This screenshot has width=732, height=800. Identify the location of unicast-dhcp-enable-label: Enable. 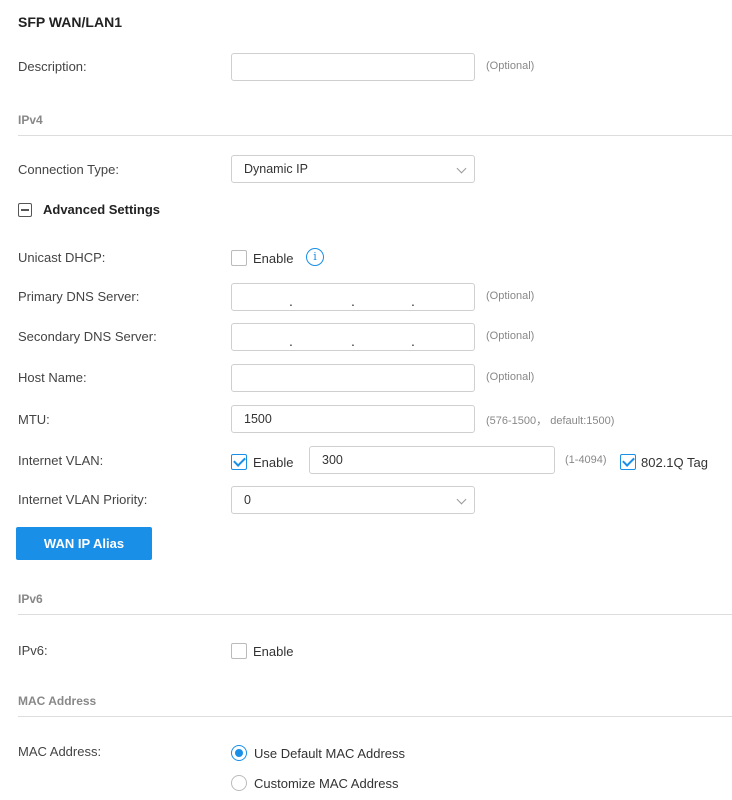
(273, 258).